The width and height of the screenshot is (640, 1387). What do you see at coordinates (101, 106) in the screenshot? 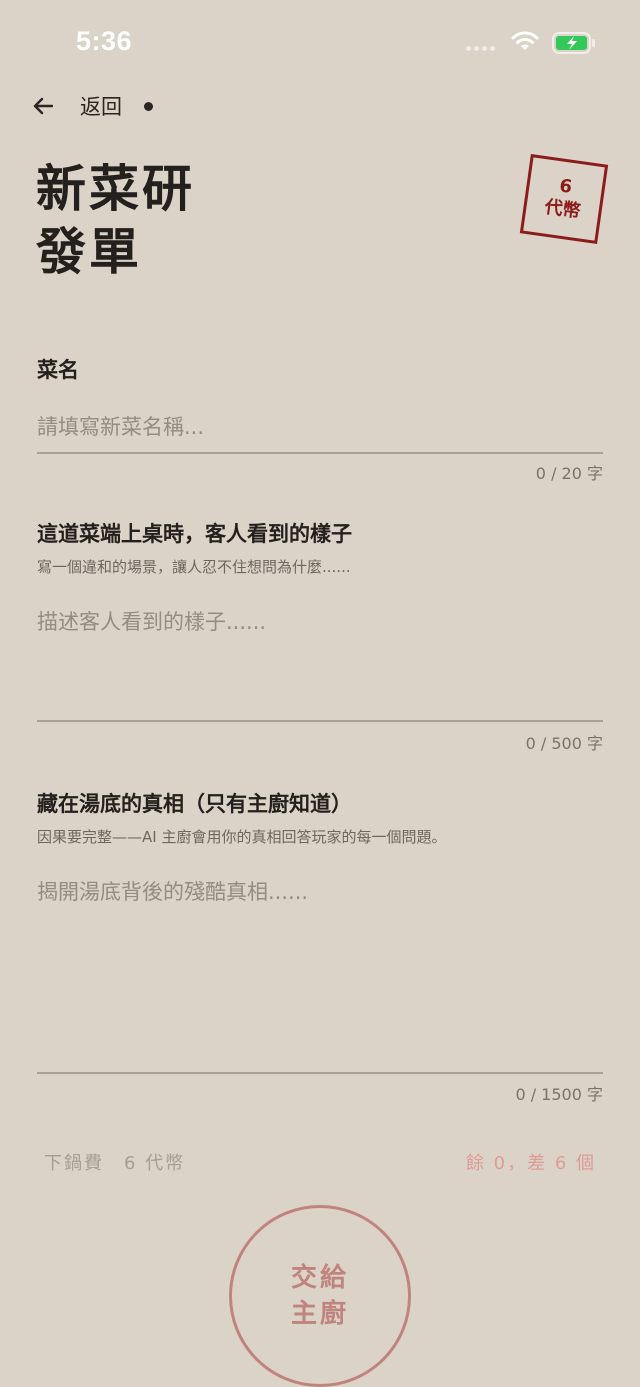
I see `back-button: 返回` at bounding box center [101, 106].